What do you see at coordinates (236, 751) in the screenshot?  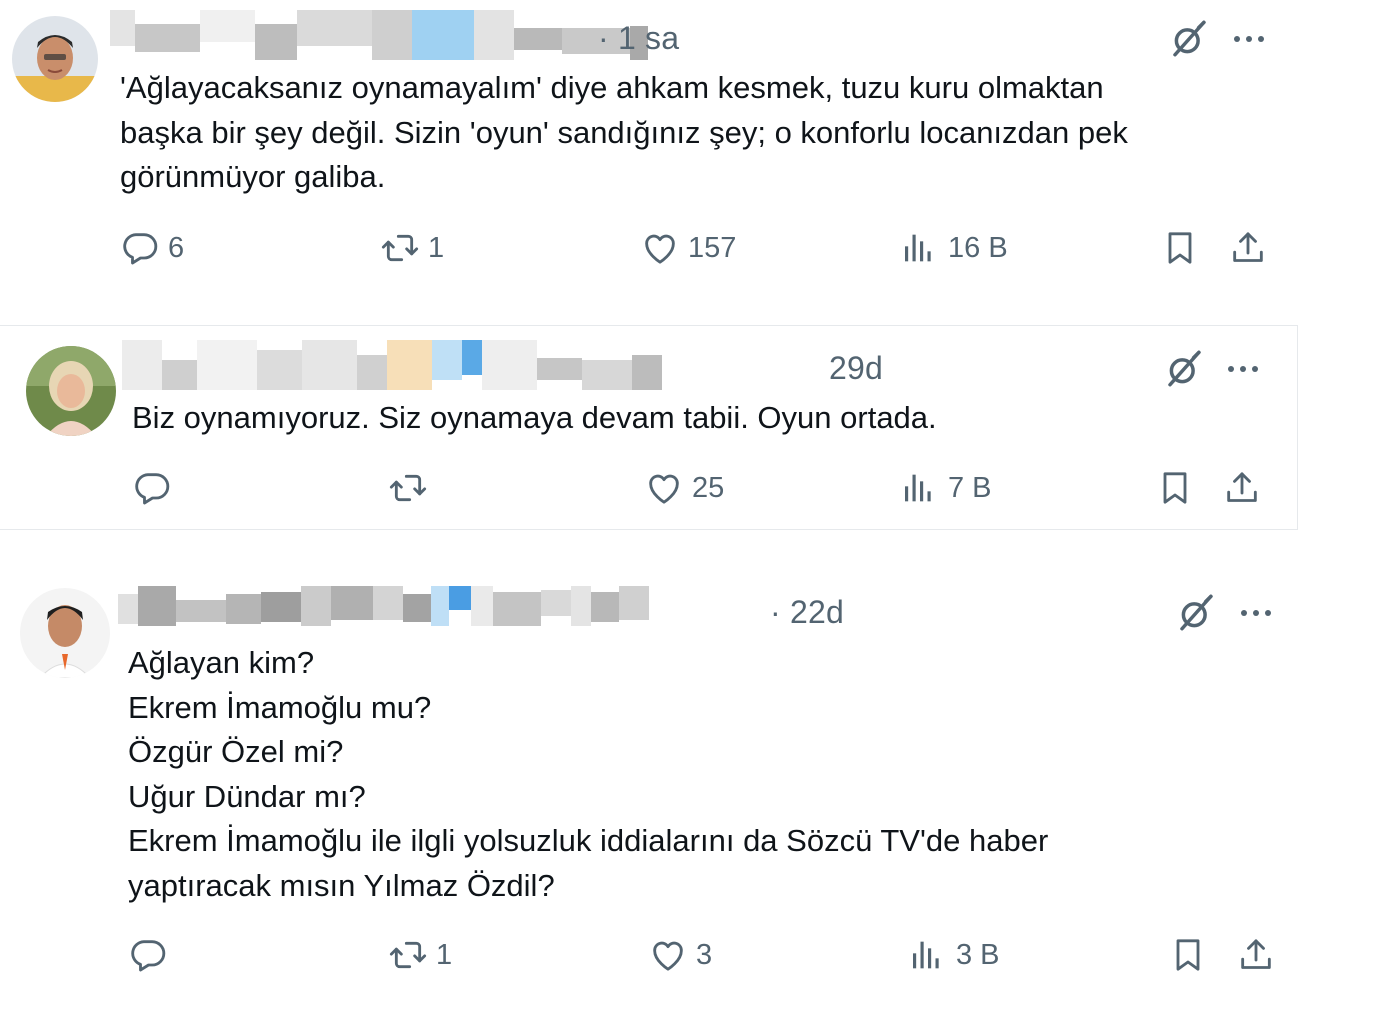 I see `post-text-line: Özgür Özel mi?` at bounding box center [236, 751].